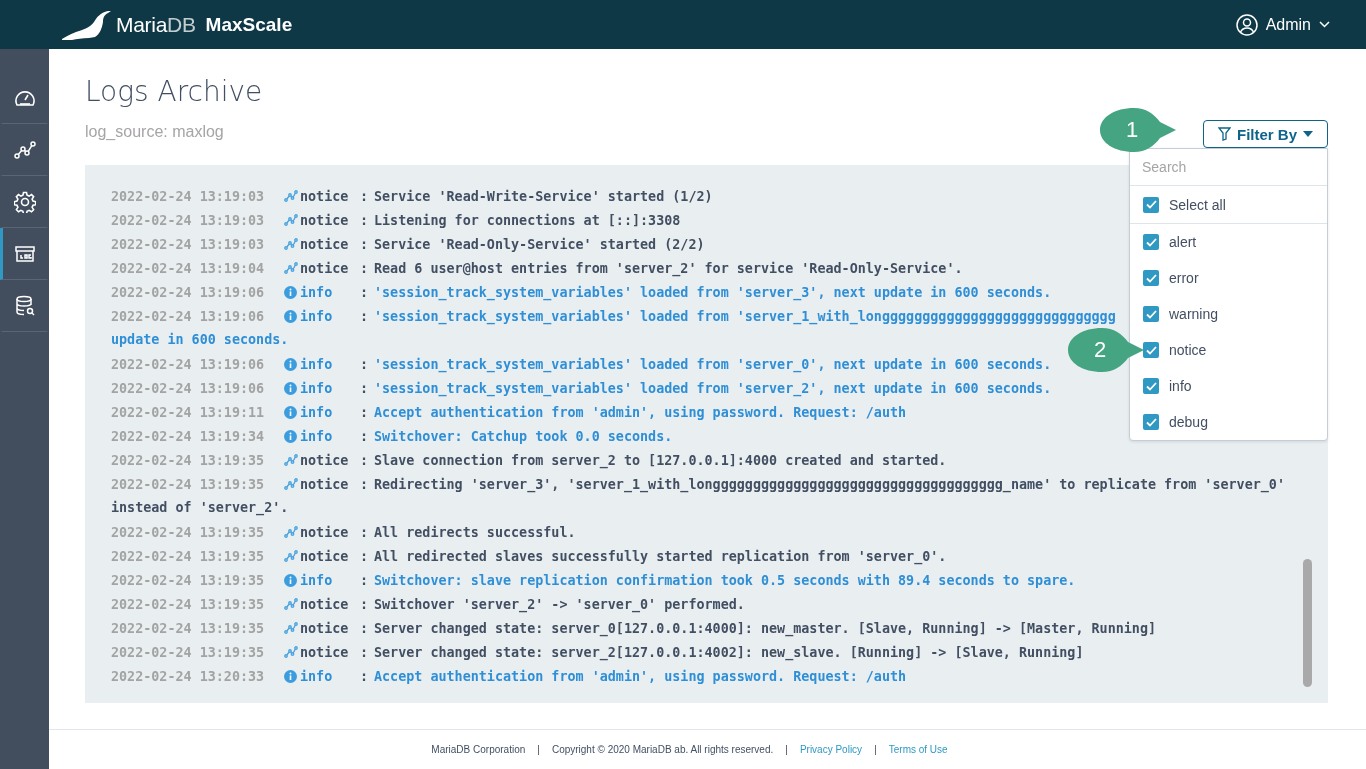 This screenshot has height=769, width=1366. I want to click on log-message: 'session_track_system_variables' loaded from 'server_3', next update in 600 seconds., so click(713, 292).